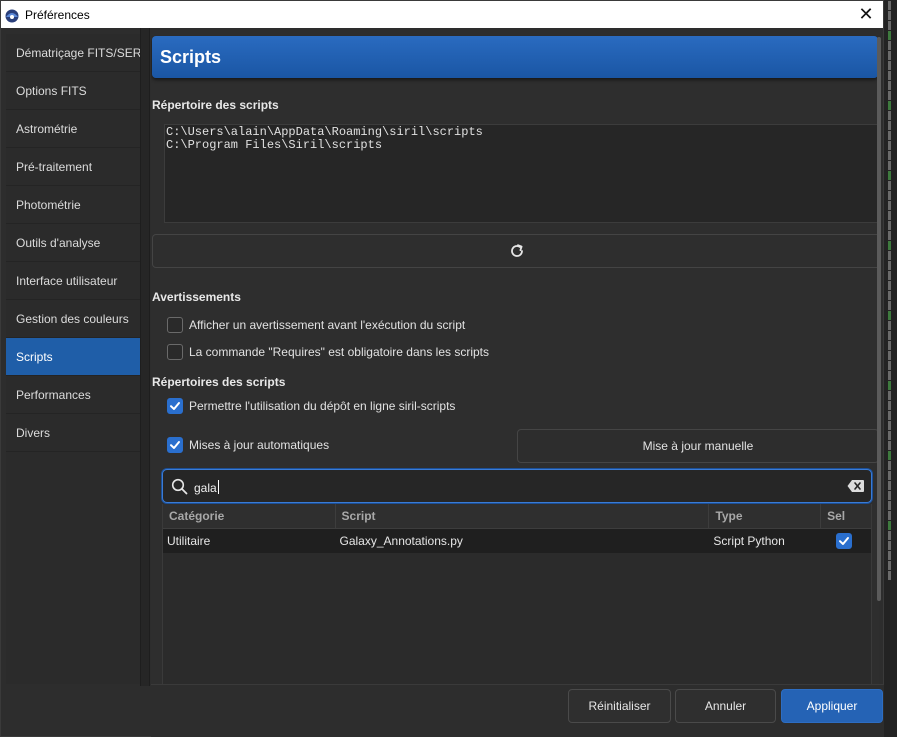 The width and height of the screenshot is (897, 737). I want to click on clear-search-icon, so click(856, 486).